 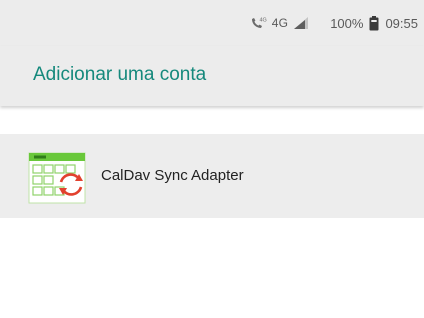 I want to click on status-items: 4G 4G 100% 09:55, so click(x=334, y=23).